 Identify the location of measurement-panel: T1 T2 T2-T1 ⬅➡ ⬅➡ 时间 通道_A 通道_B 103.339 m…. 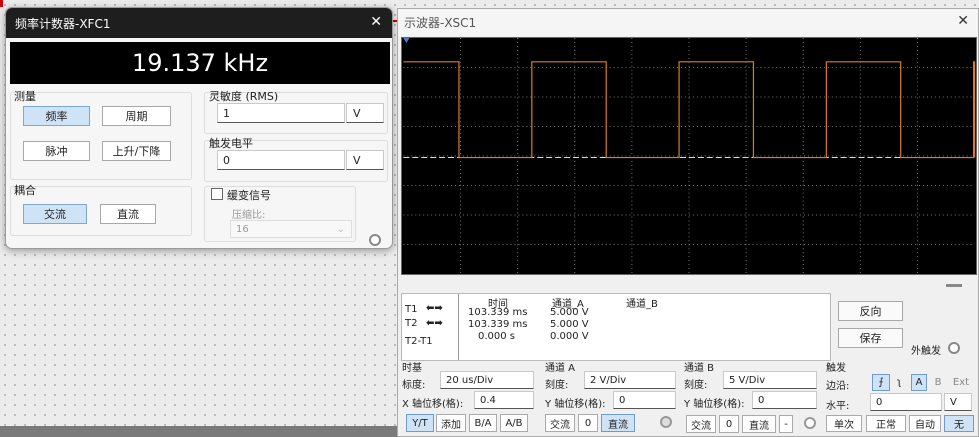
(616, 327).